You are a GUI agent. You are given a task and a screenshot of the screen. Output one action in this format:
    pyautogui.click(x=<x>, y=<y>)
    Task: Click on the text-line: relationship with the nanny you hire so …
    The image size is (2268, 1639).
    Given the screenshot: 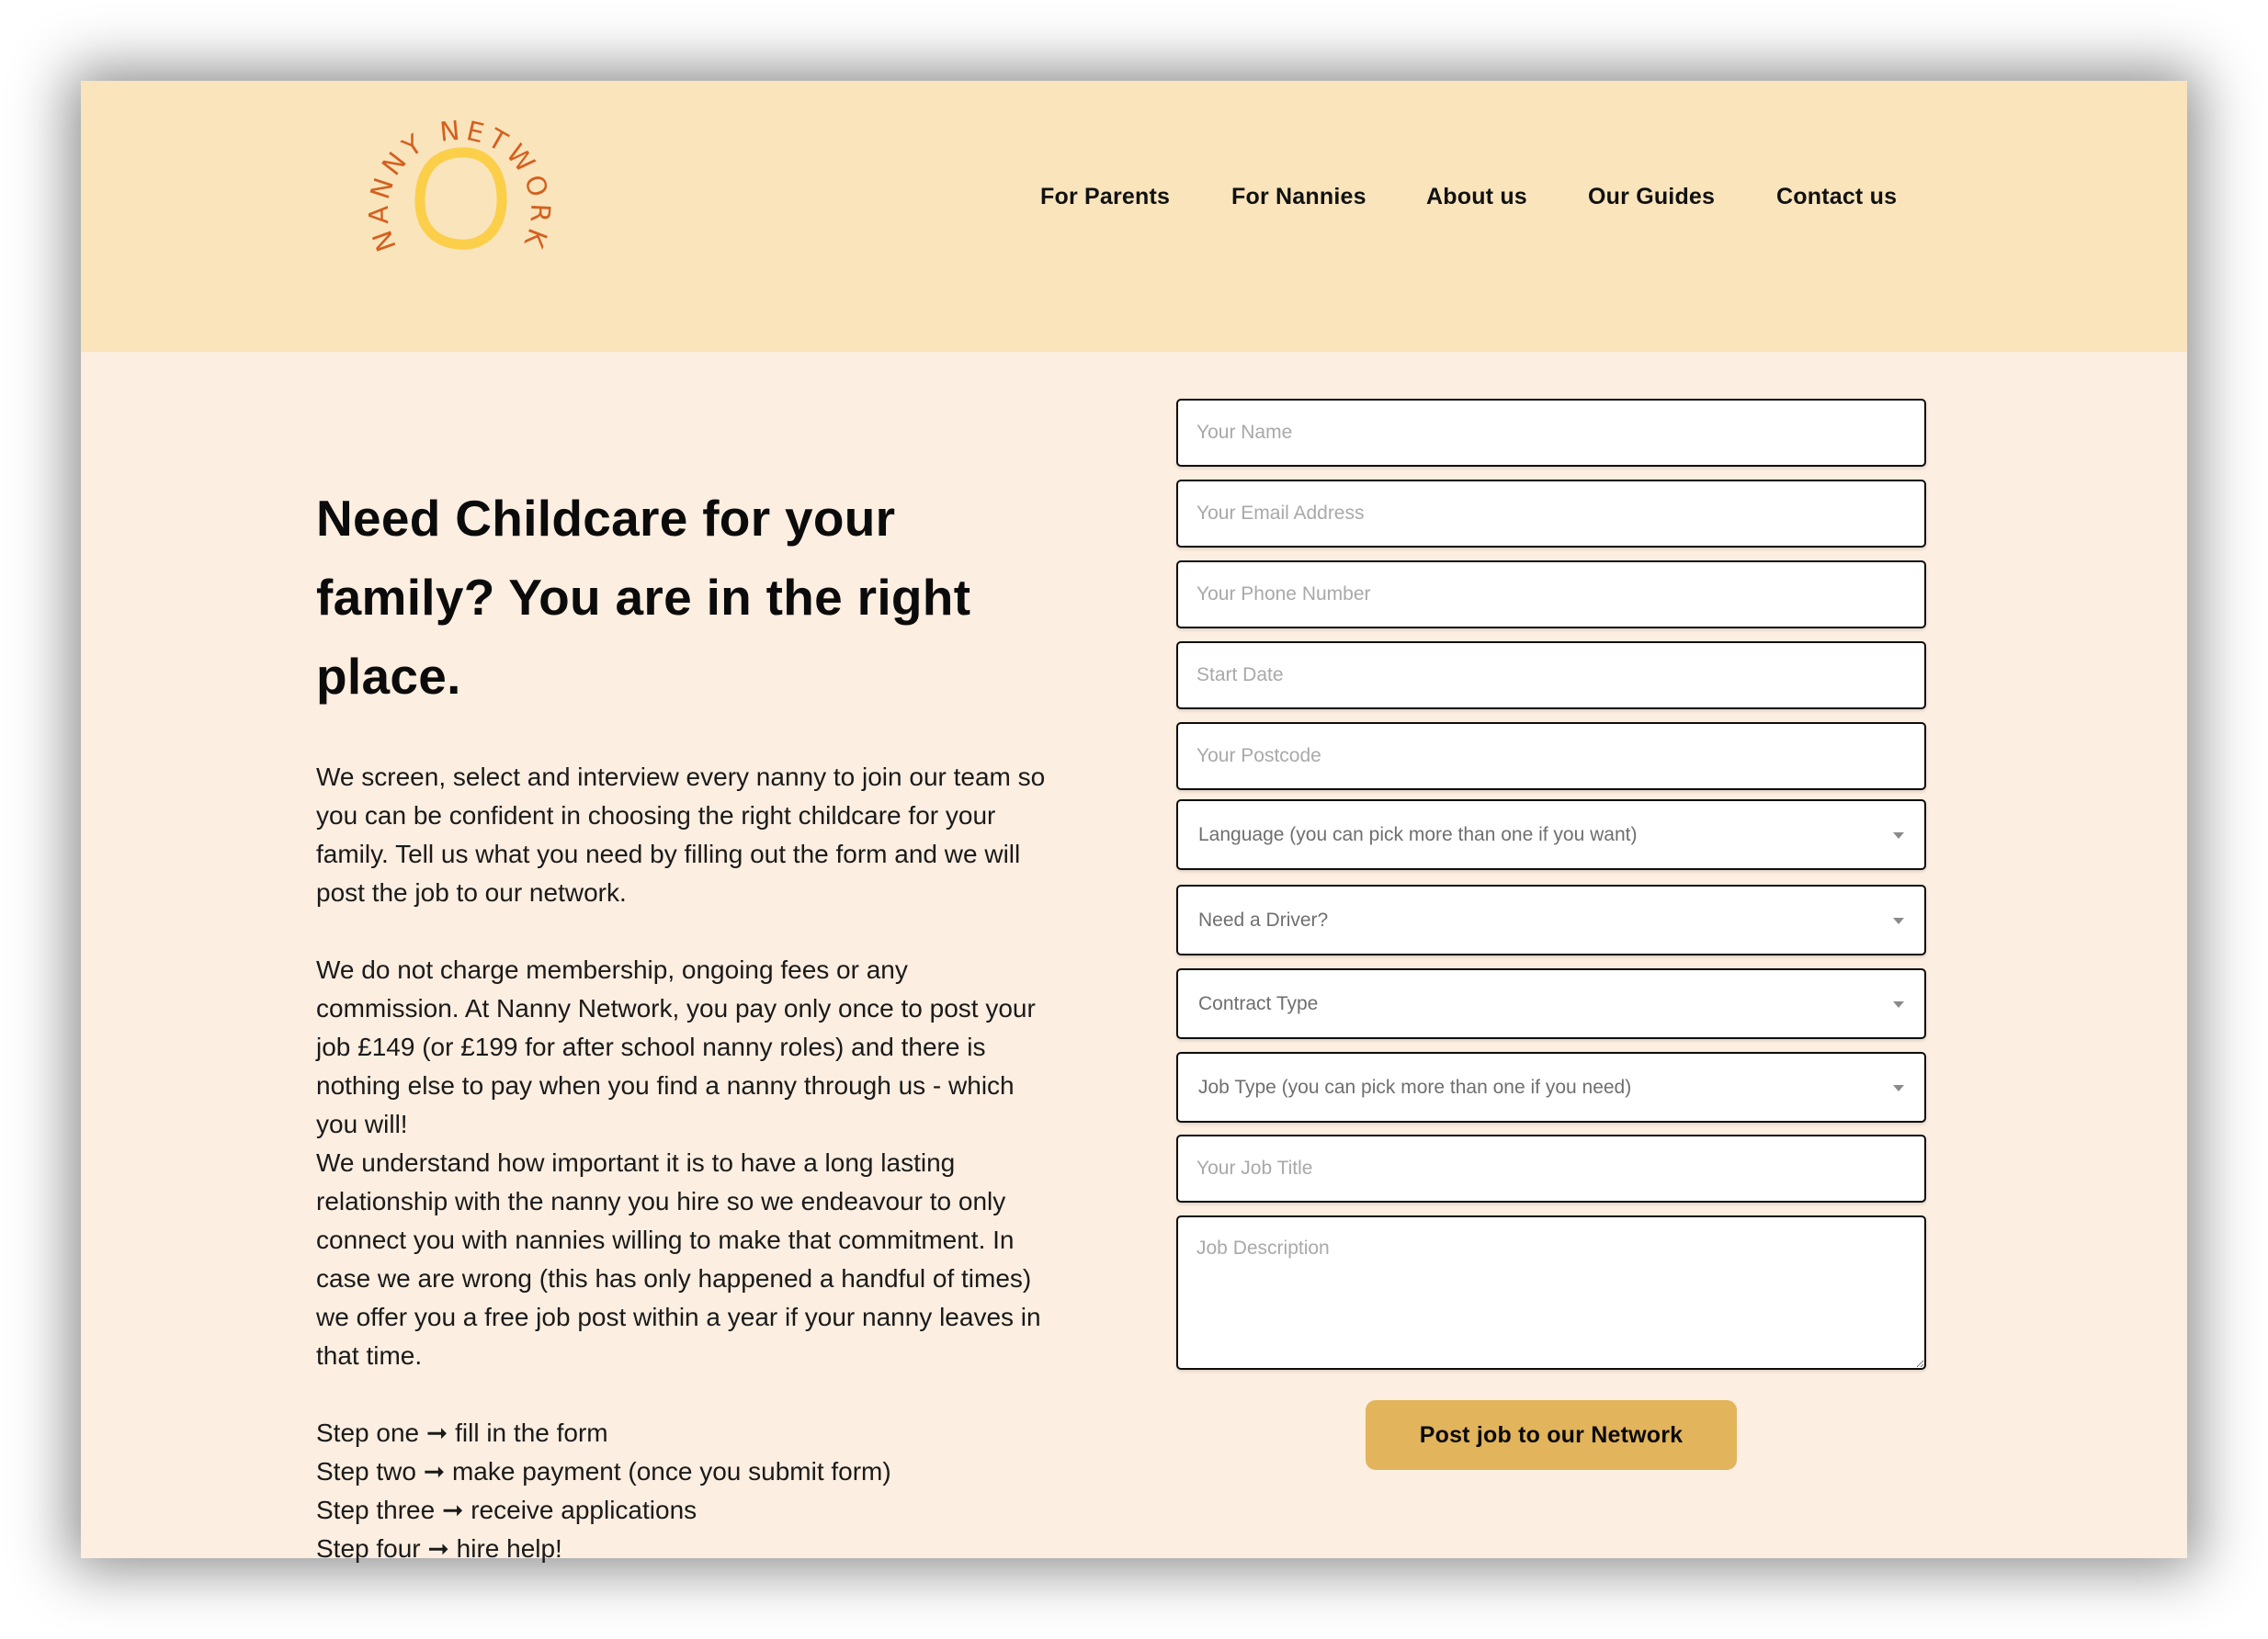 What is the action you would take?
    pyautogui.click(x=661, y=1201)
    